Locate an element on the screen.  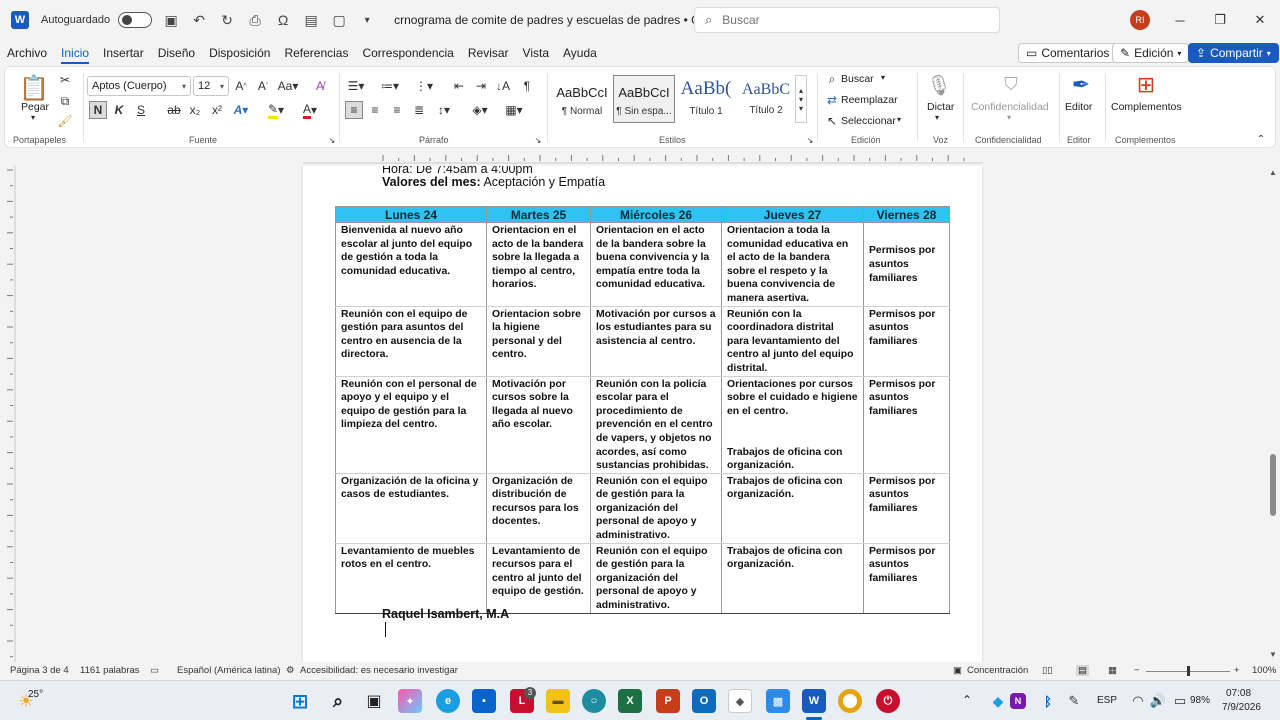
subscript-icon: x₂ is located at coordinates (195, 110).